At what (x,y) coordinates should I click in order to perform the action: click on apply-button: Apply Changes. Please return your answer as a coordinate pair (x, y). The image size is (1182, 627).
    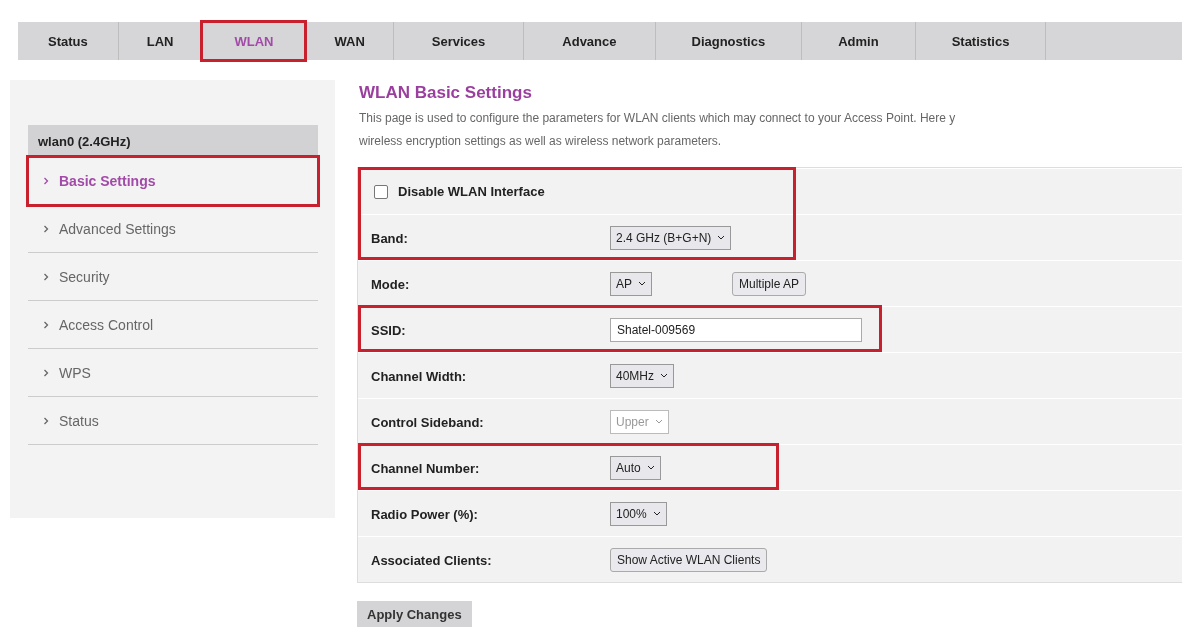
    Looking at the image, I should click on (414, 614).